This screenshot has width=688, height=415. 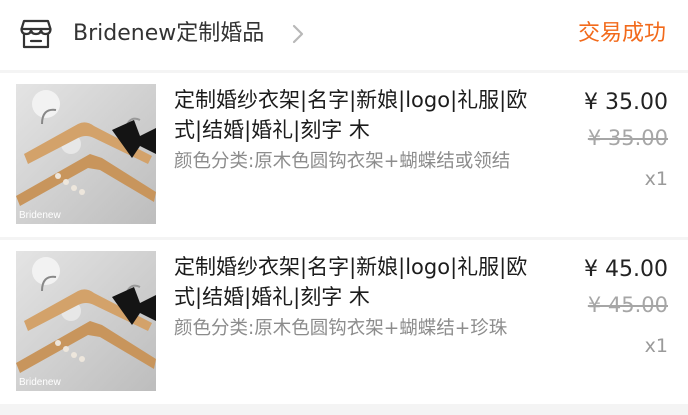 What do you see at coordinates (36, 34) in the screenshot?
I see `store-icon` at bounding box center [36, 34].